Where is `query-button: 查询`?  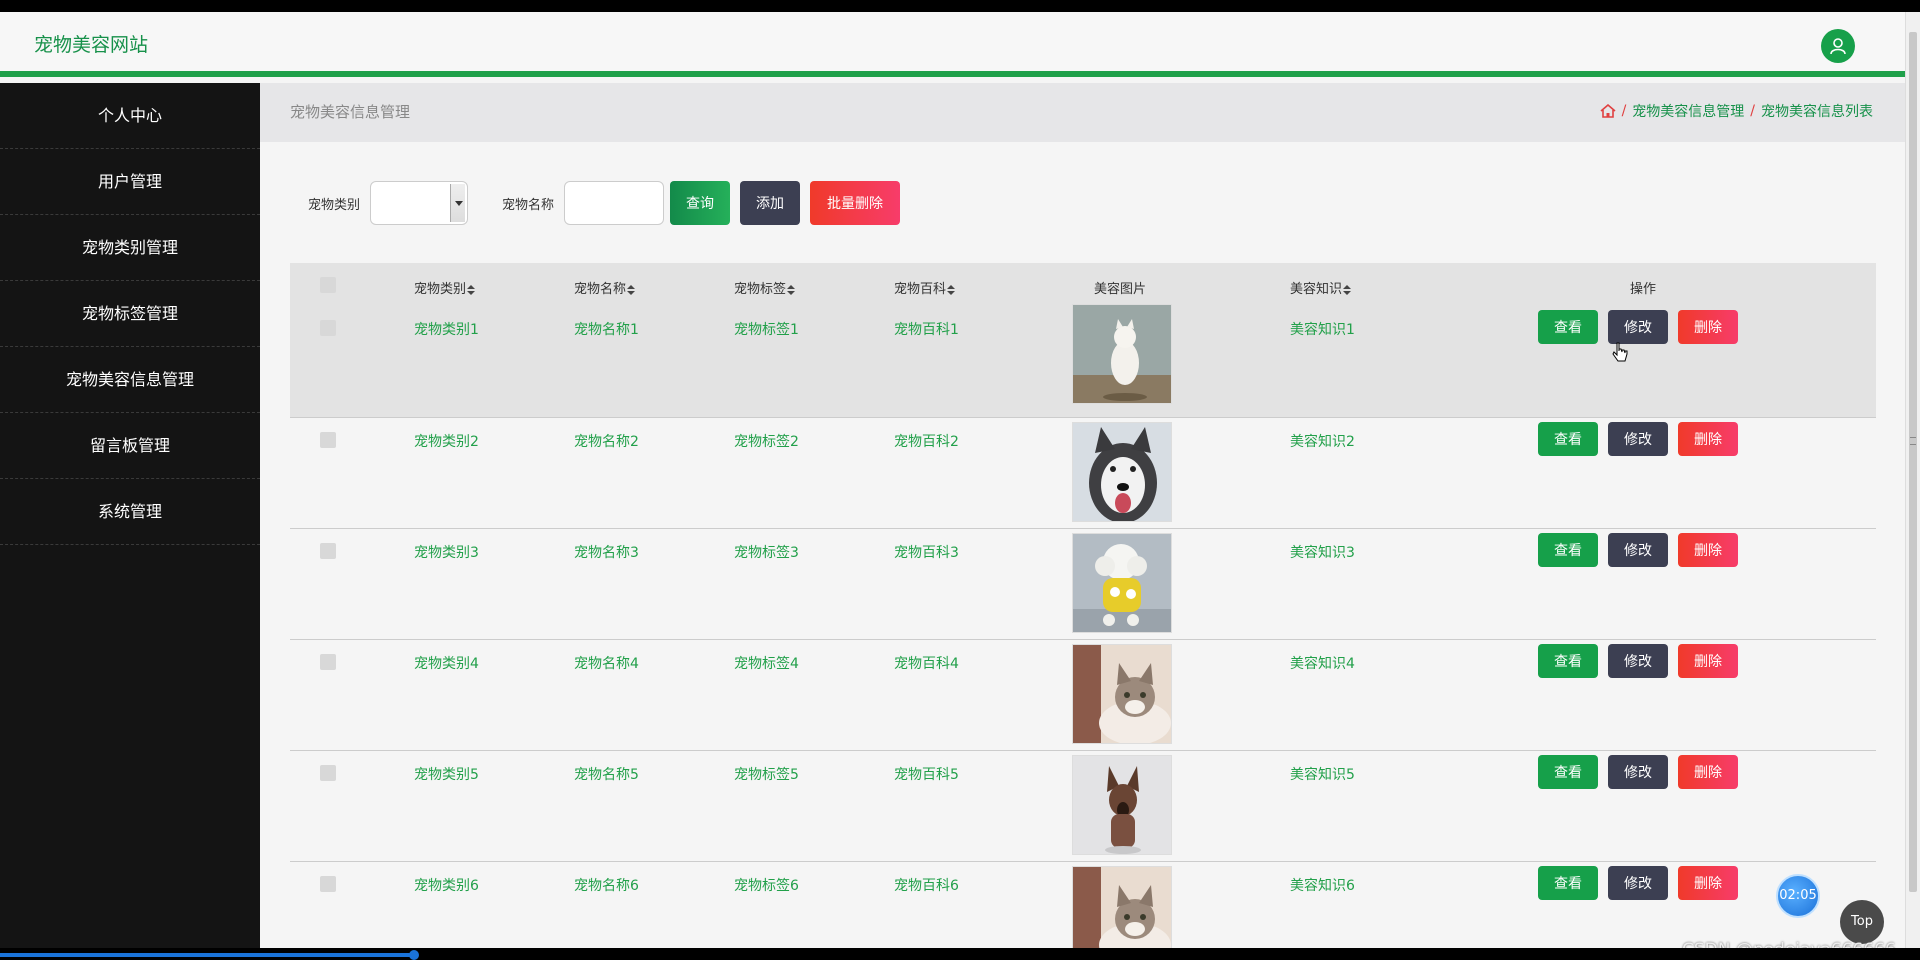
query-button: 查询 is located at coordinates (700, 203).